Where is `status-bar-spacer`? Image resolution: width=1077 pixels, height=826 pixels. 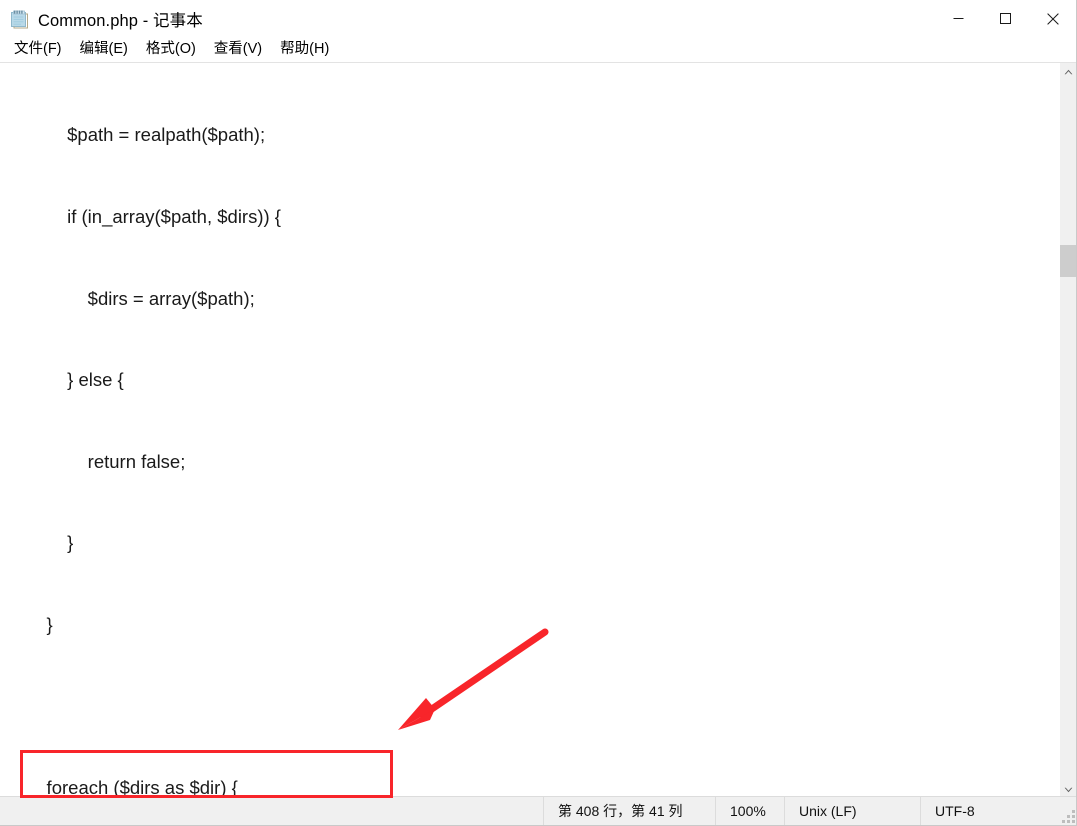 status-bar-spacer is located at coordinates (271, 811).